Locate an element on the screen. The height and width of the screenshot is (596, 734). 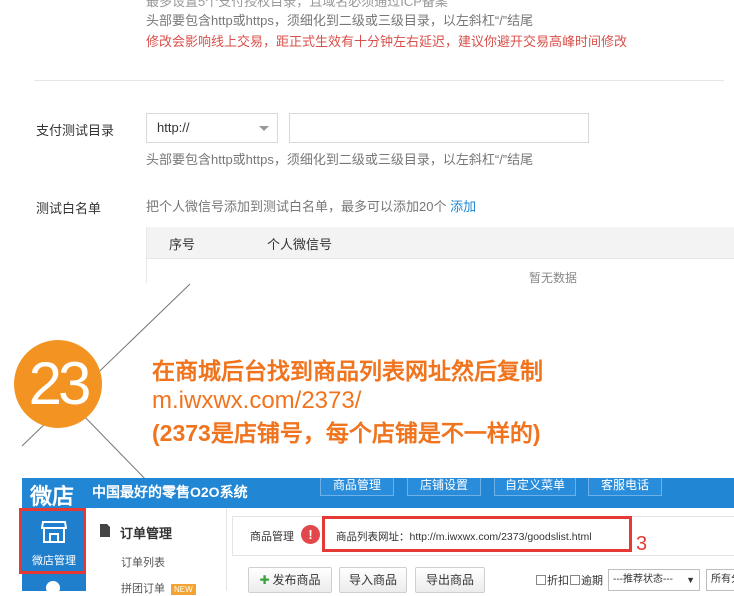
step-number-badge: 23 is located at coordinates (58, 384).